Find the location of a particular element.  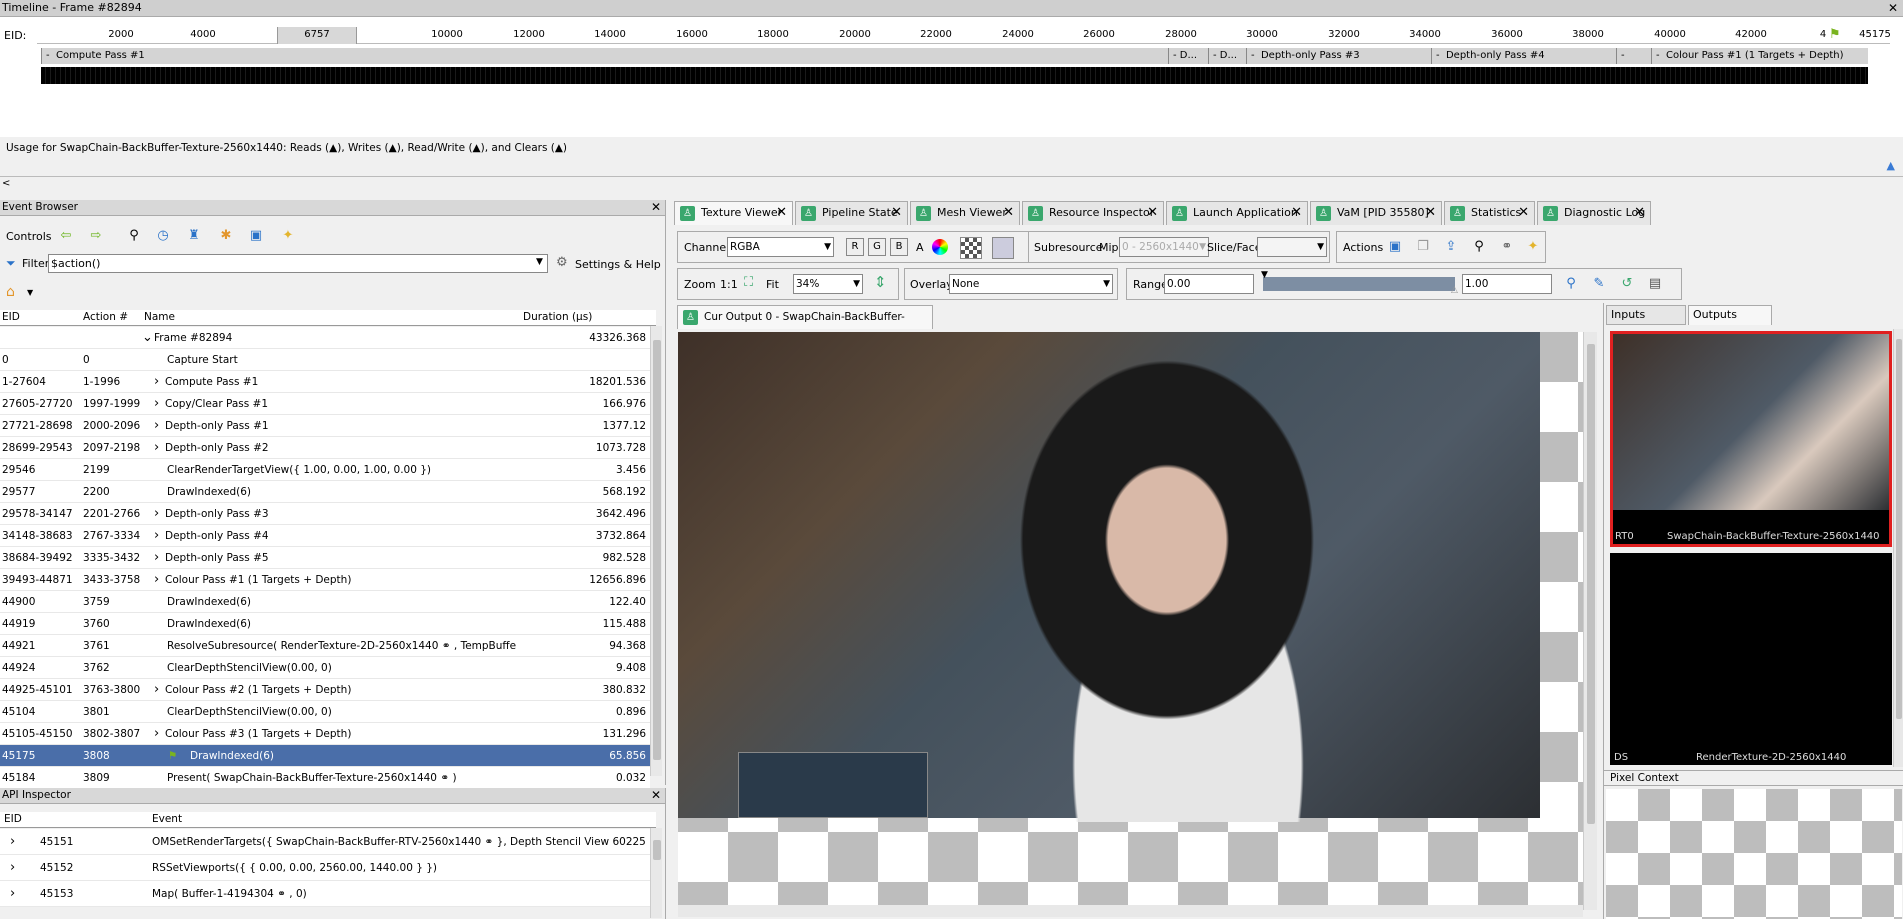

arrow-left-icon: ⇦ is located at coordinates (66, 236).